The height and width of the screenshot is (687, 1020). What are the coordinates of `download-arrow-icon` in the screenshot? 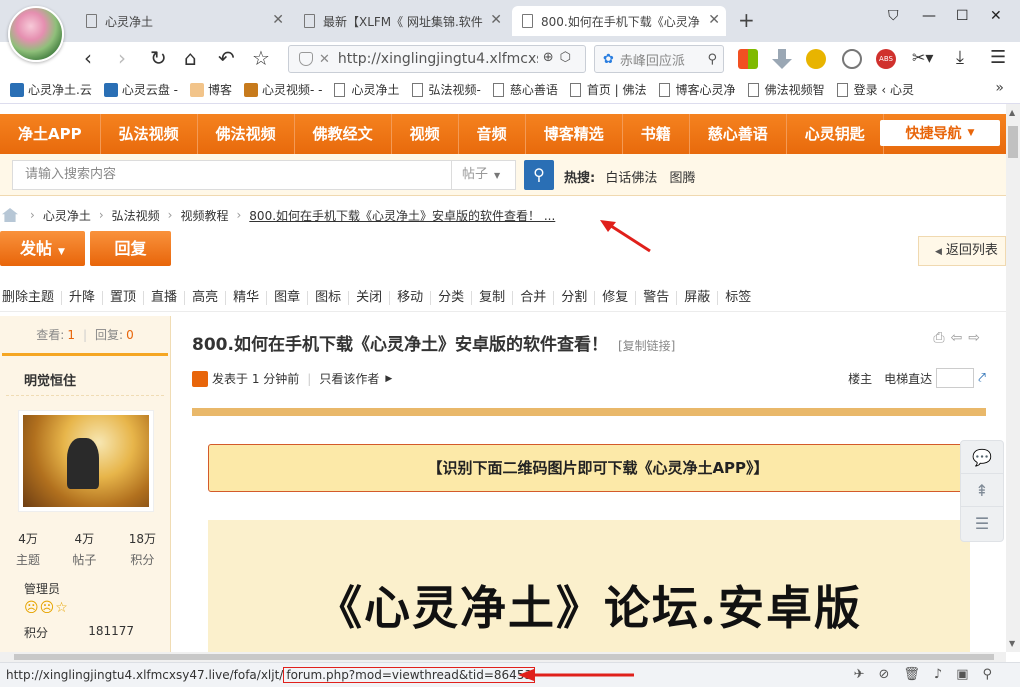 It's located at (782, 59).